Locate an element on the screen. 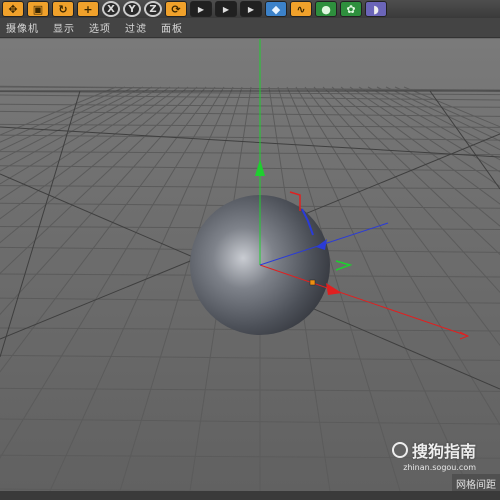  watermark-logo: 搜狗指南 is located at coordinates (433, 450).